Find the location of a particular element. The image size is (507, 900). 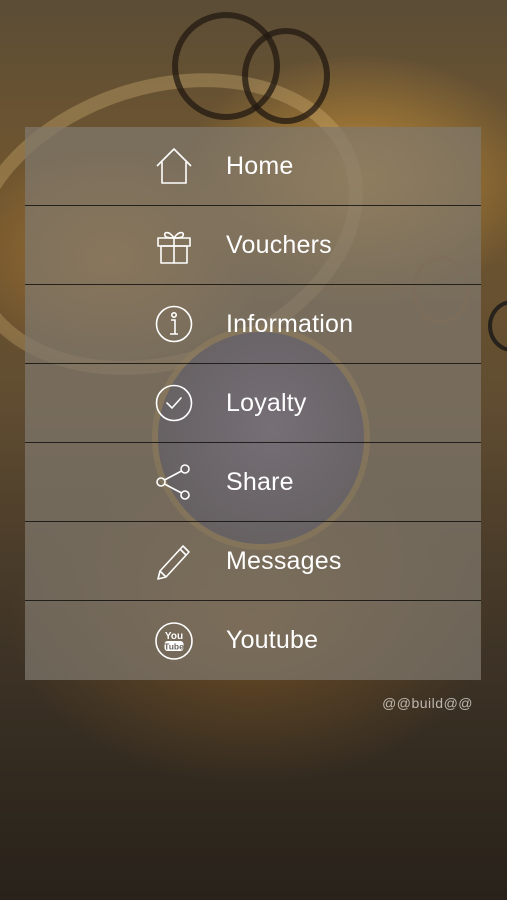

menu-item-share: Share is located at coordinates (253, 482).